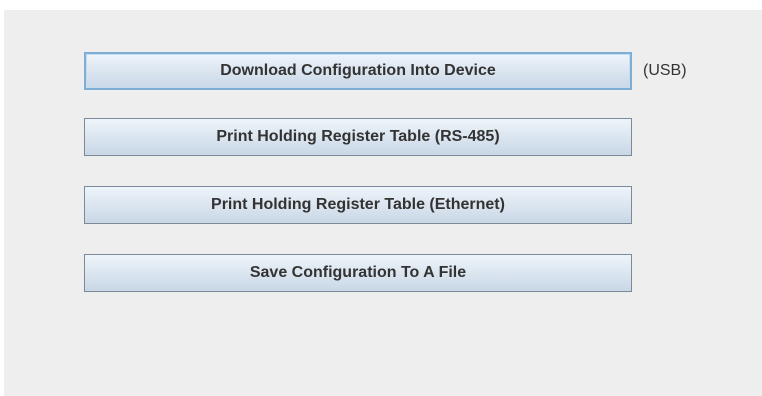 The width and height of the screenshot is (762, 396). Describe the element at coordinates (358, 137) in the screenshot. I see `print-rs485-table-button: Print Holding Register Table (RS-485)` at that location.